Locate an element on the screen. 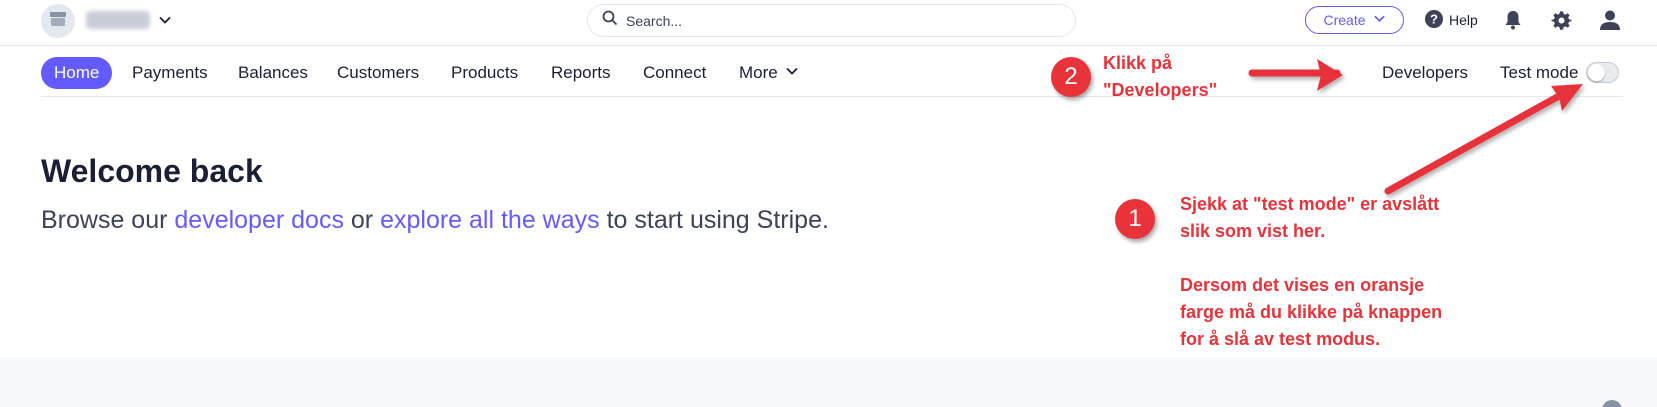 The height and width of the screenshot is (407, 1657). create-button-label: Create is located at coordinates (1344, 20).